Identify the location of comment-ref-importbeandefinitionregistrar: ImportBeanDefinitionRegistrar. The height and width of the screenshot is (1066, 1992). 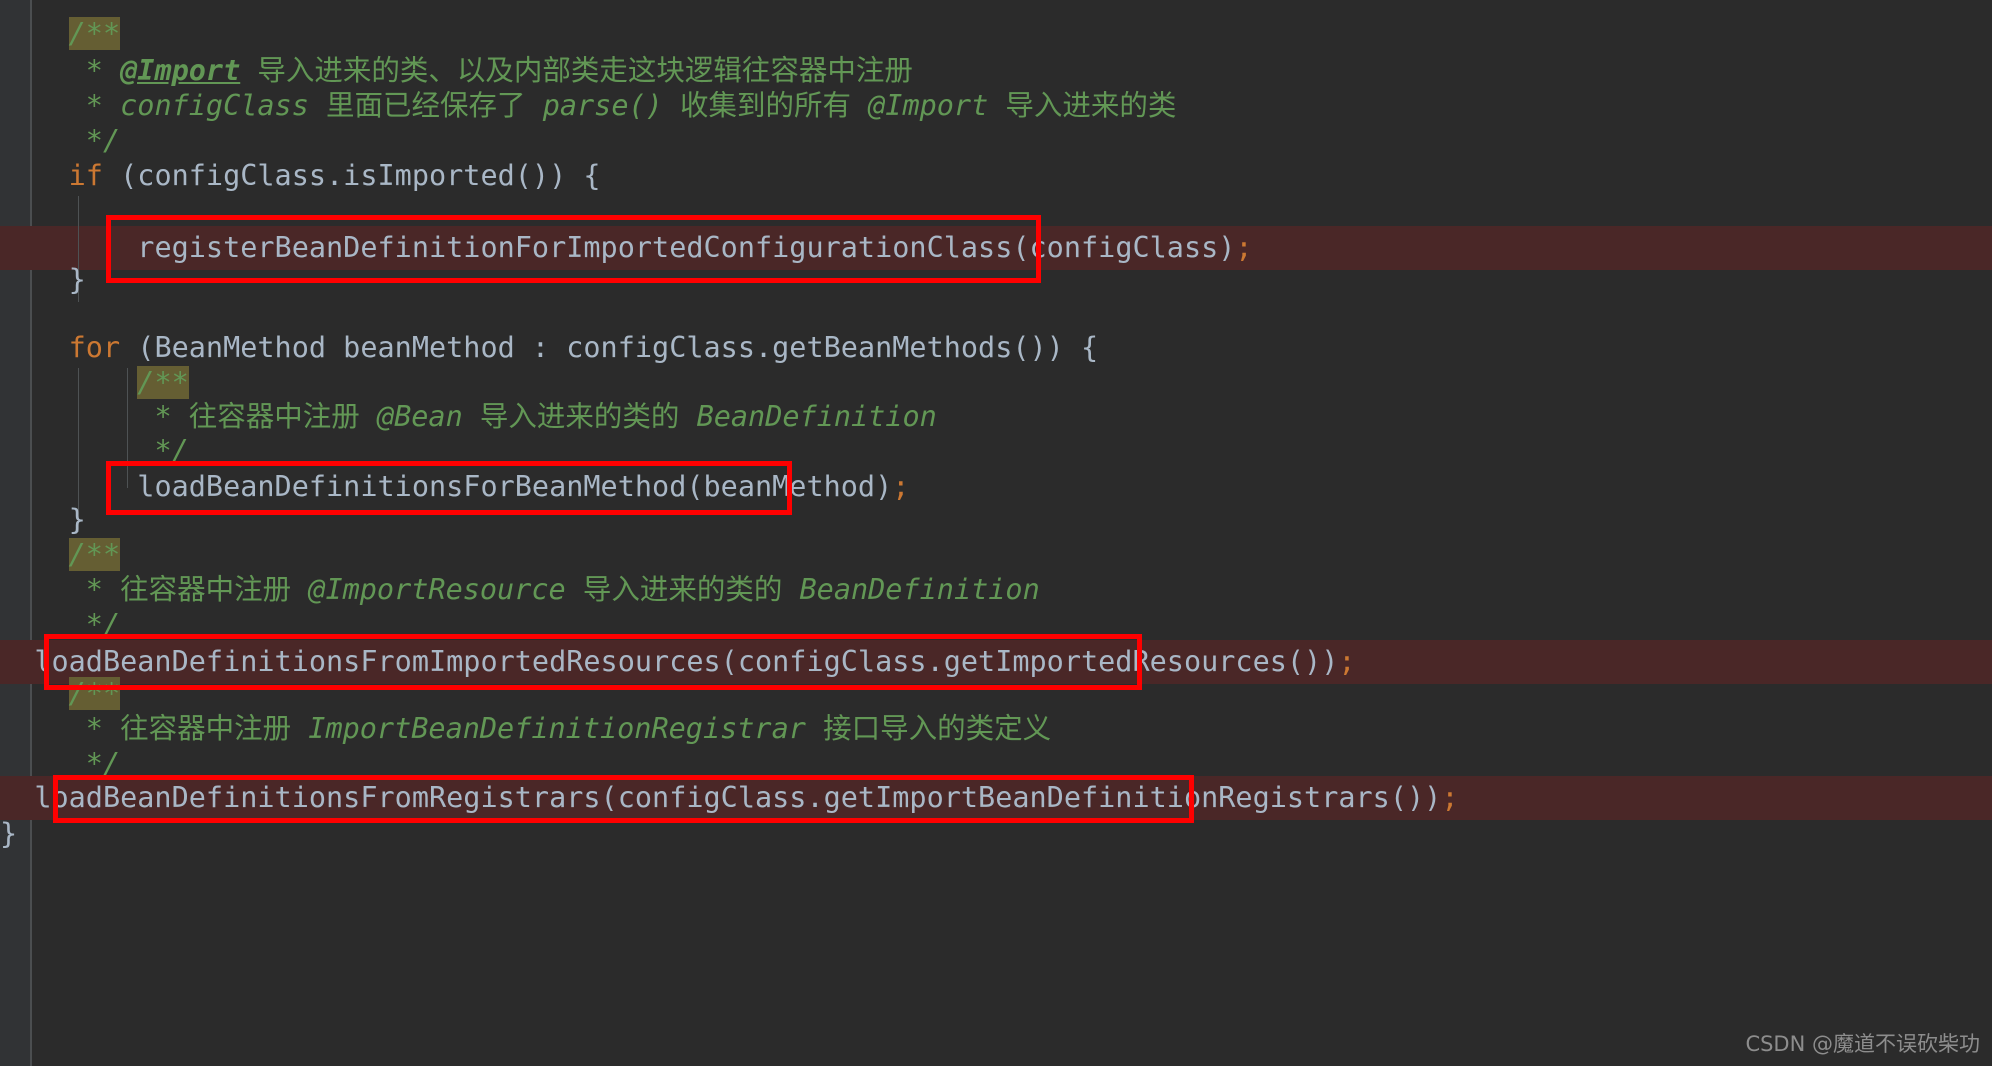
(557, 728).